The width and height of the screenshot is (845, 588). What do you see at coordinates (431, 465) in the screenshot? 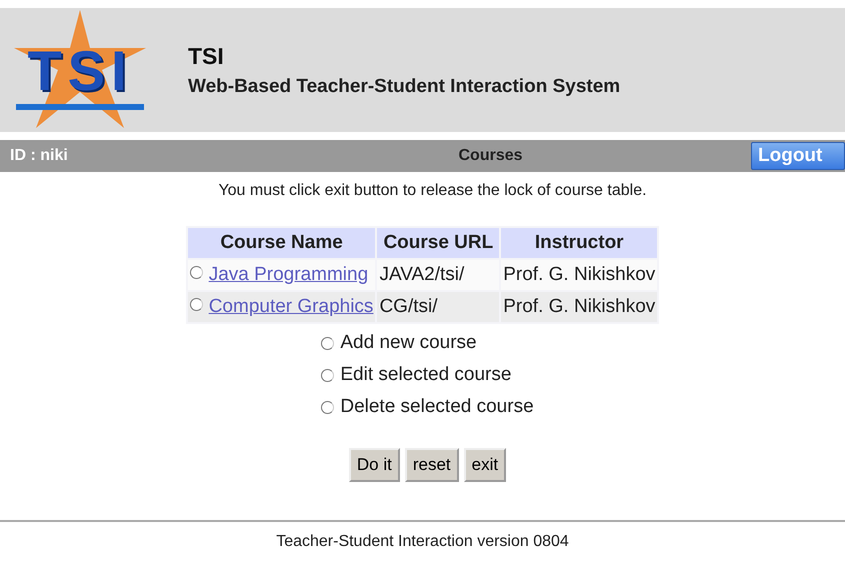
I see `form-button: reset` at bounding box center [431, 465].